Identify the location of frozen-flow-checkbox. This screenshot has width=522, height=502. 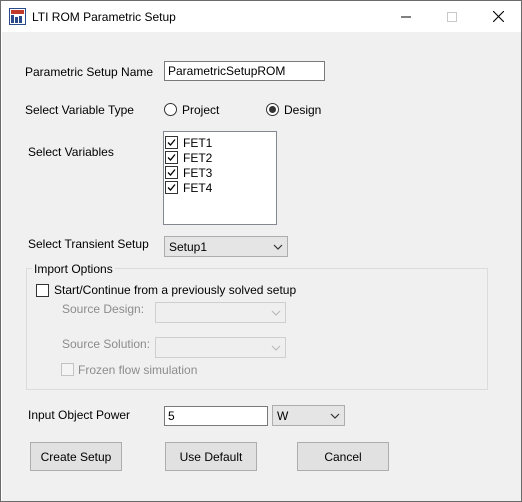
(67, 369).